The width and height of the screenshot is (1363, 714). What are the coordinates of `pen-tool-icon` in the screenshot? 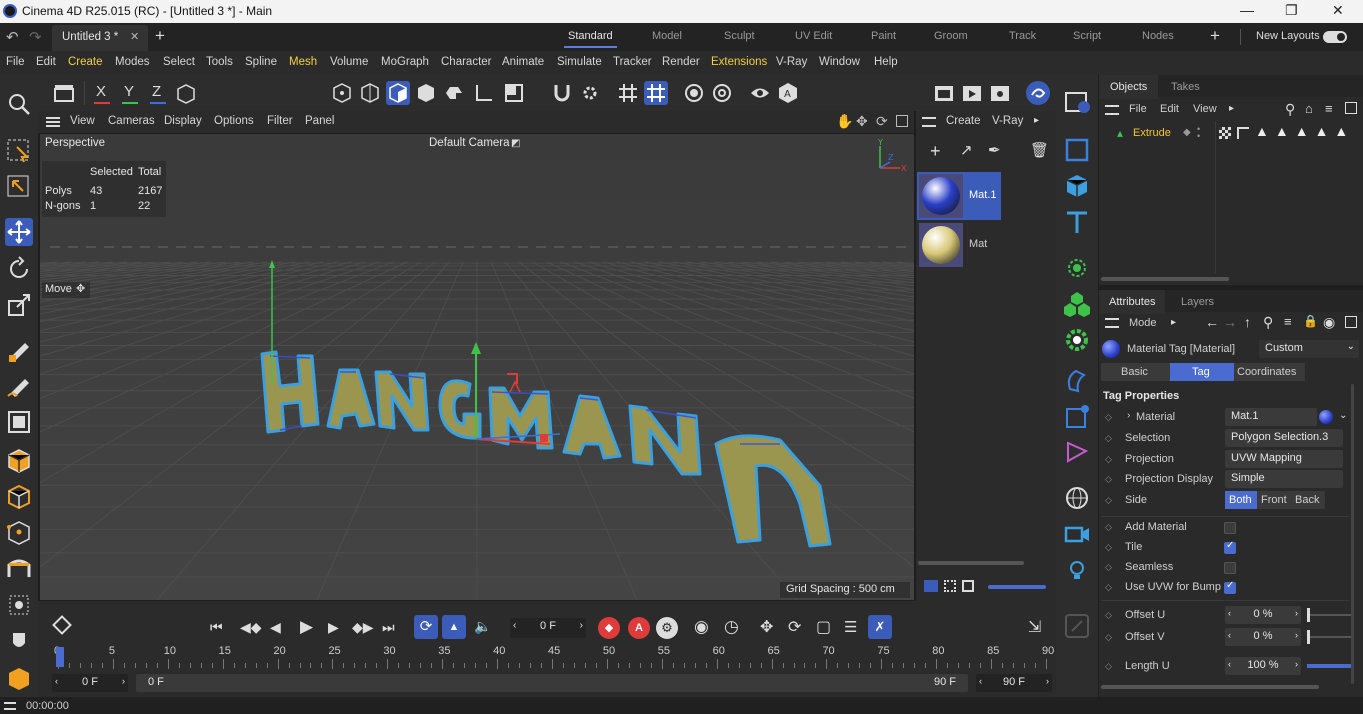 It's located at (19, 349).